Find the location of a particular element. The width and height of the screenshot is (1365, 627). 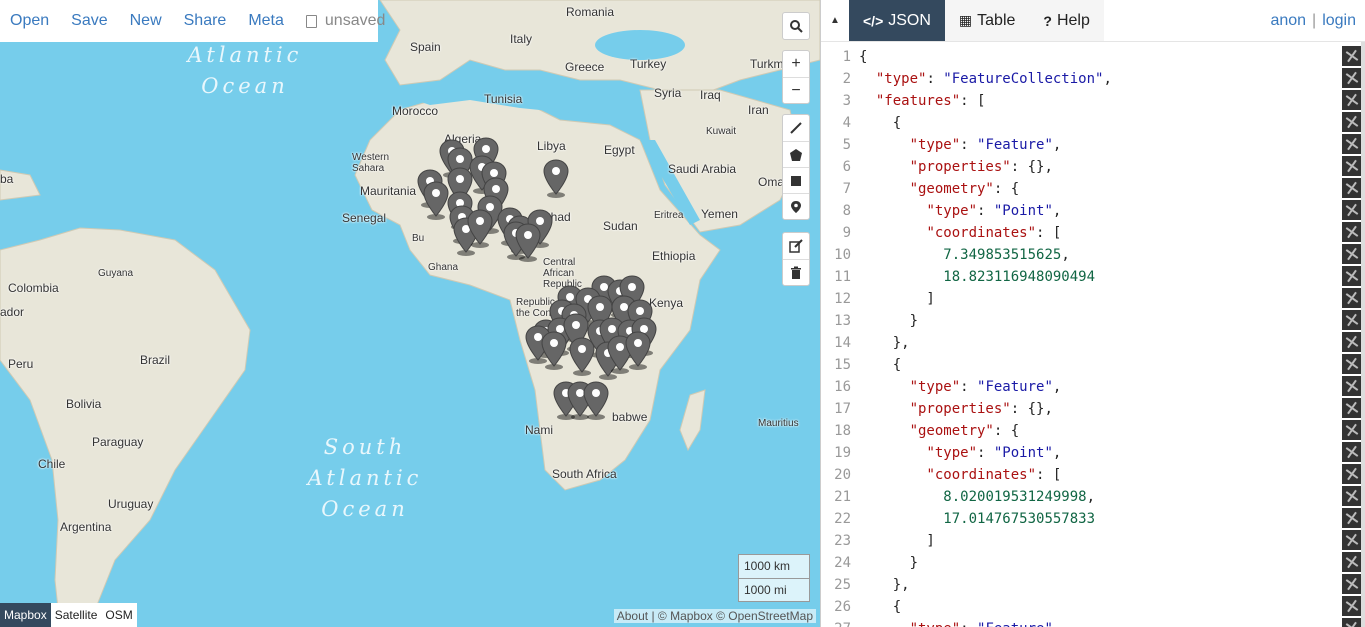

help-icon: ? is located at coordinates (1047, 20).